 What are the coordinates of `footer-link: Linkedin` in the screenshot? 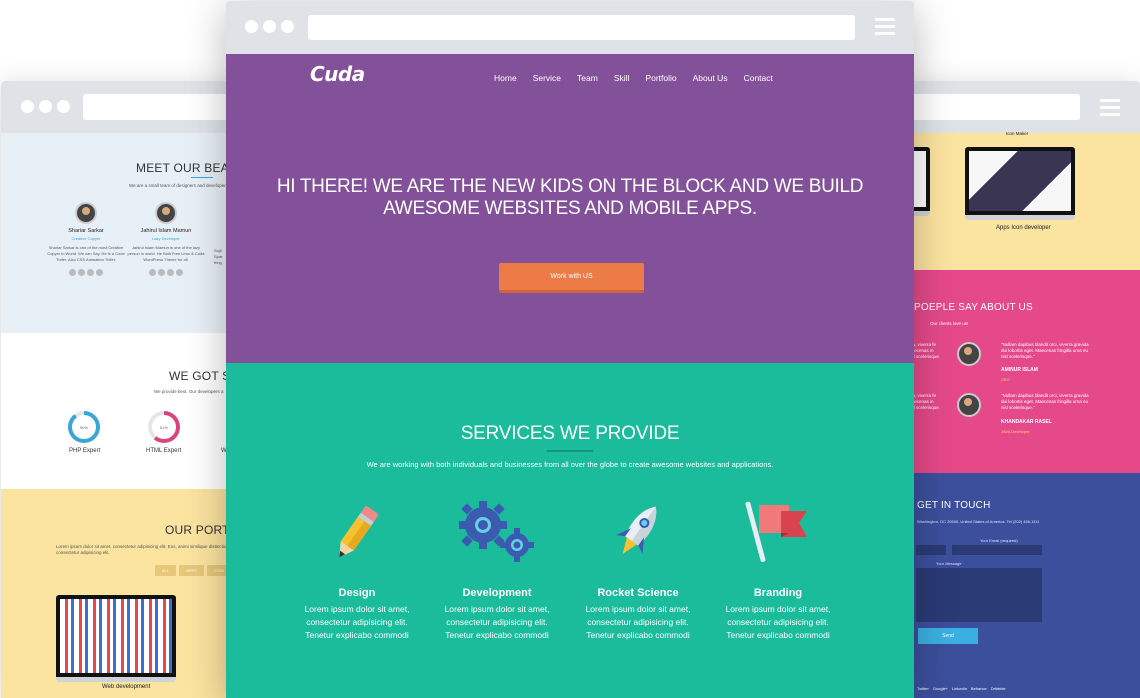 It's located at (959, 688).